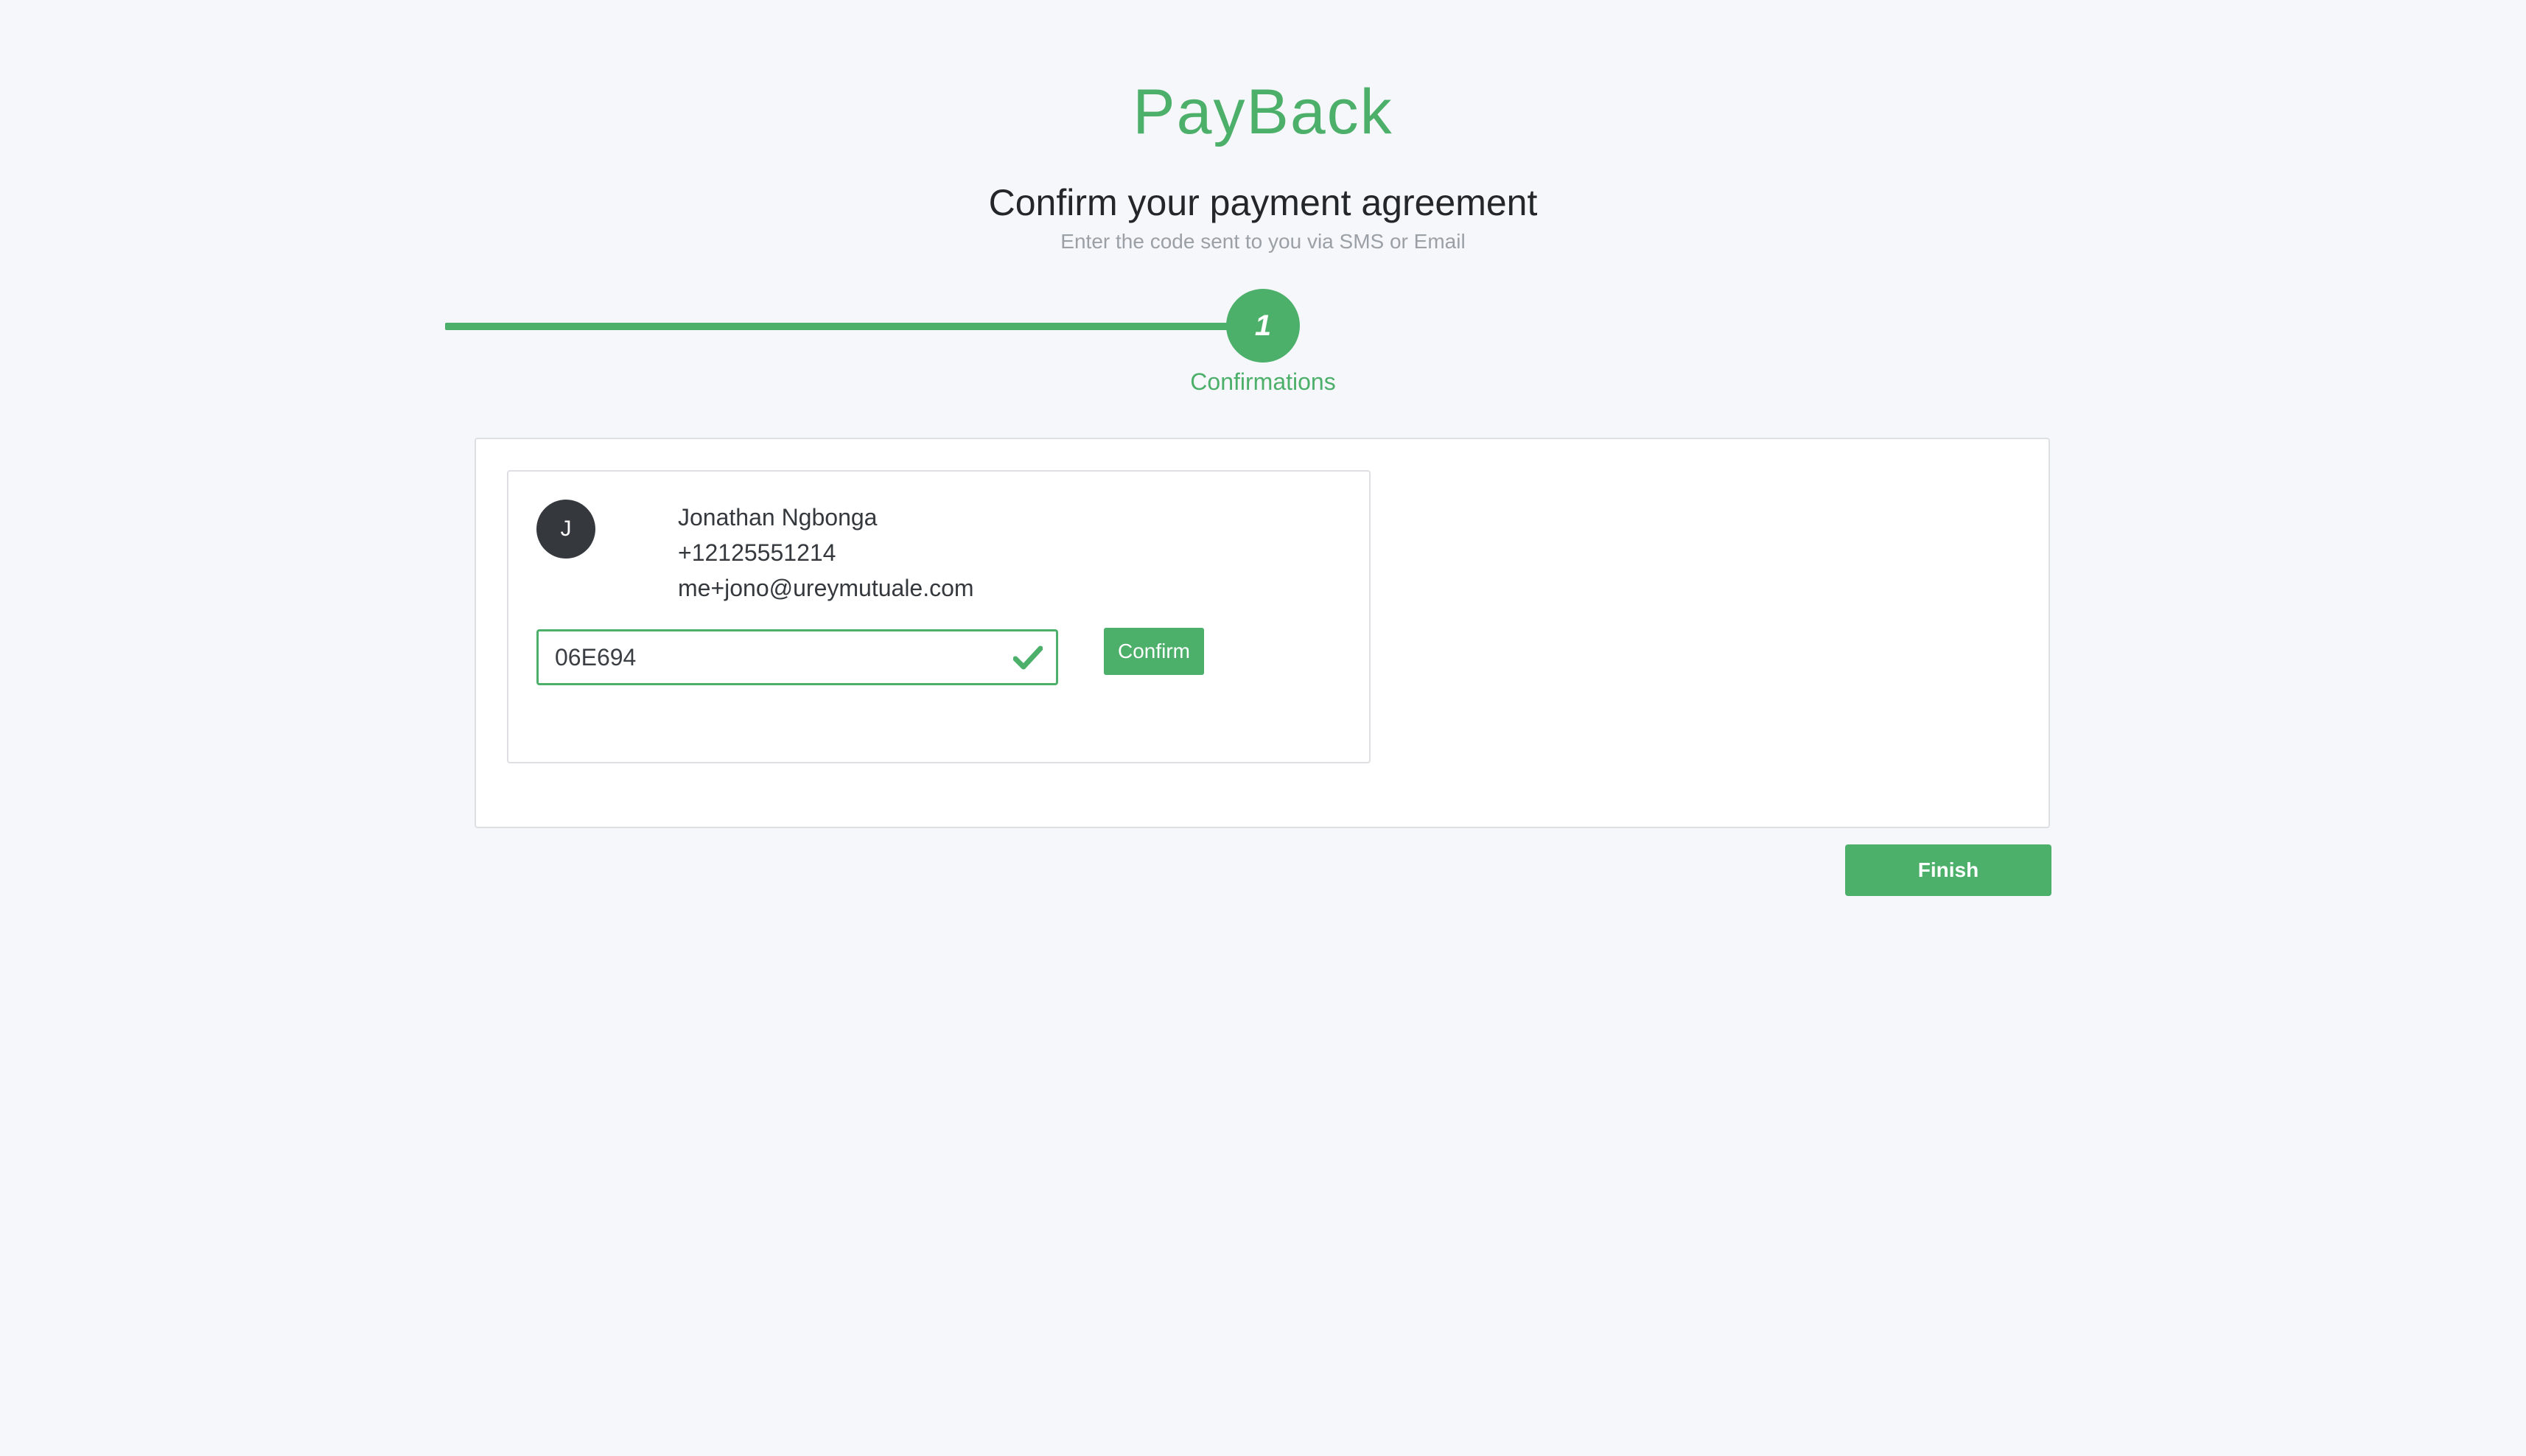  Describe the element at coordinates (1263, 381) in the screenshot. I see `step-label: Confirmations` at that location.